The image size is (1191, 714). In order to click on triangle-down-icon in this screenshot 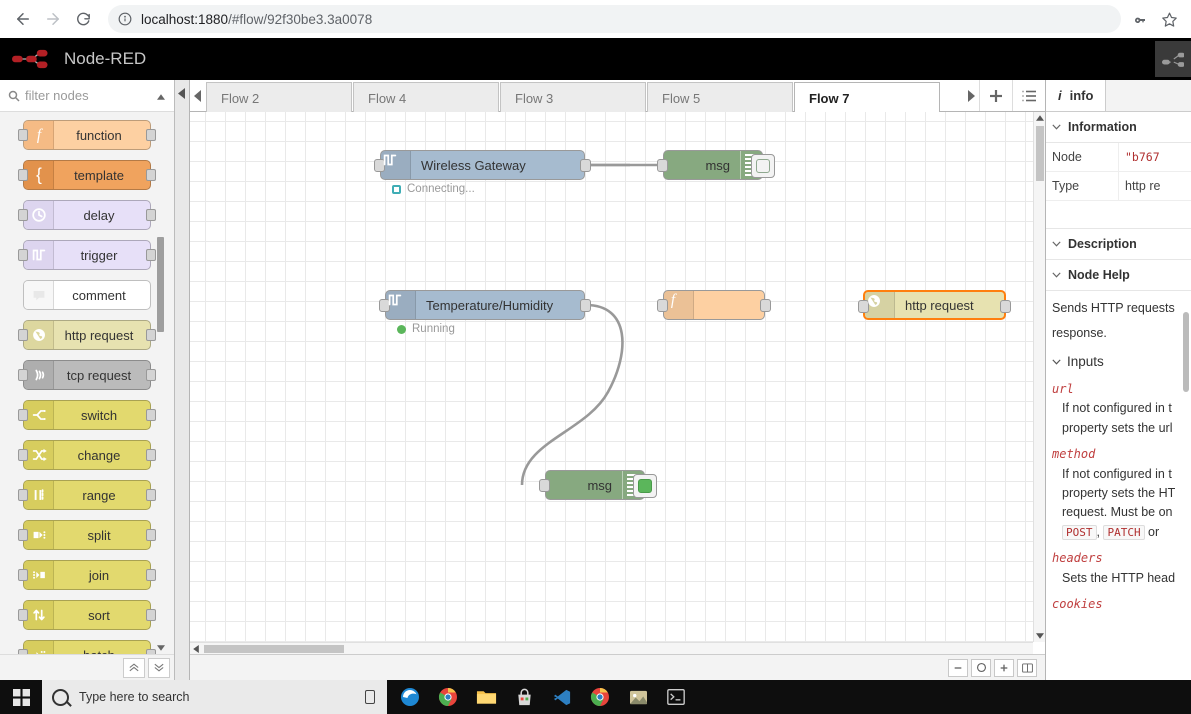, I will do `click(1040, 636)`.